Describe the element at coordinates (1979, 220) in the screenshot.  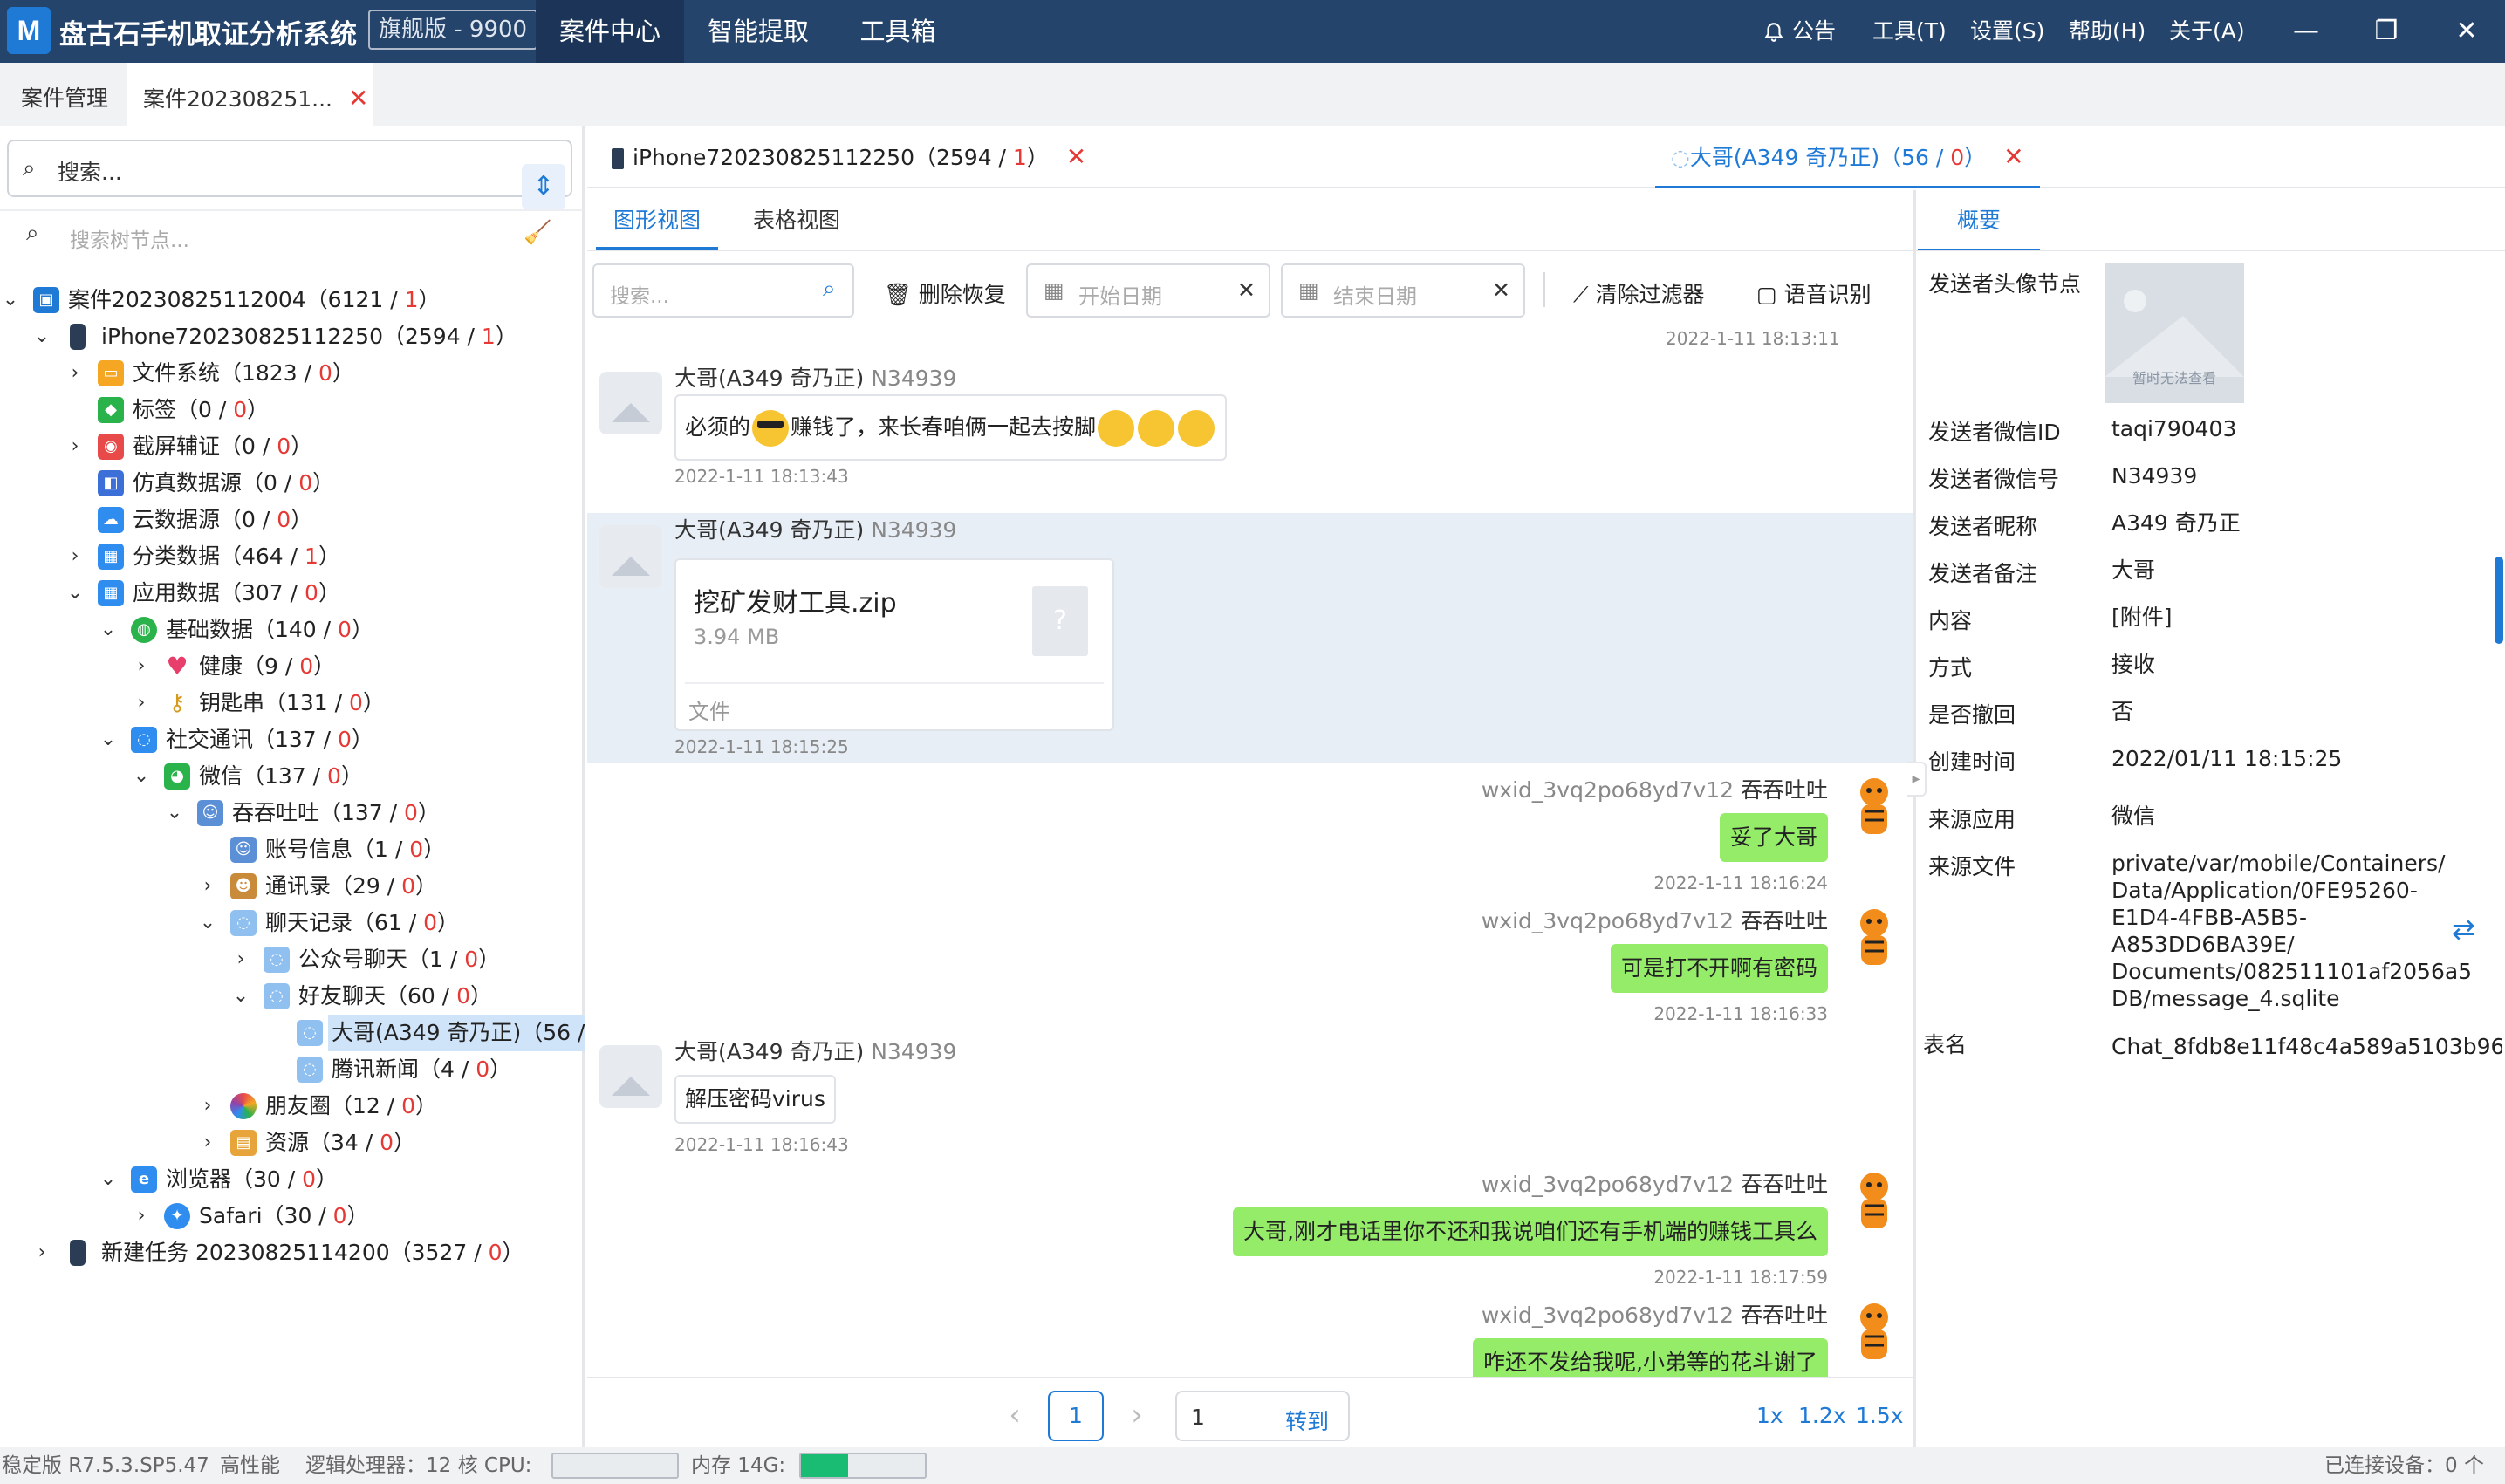
I see `tab-summary: 概要` at that location.